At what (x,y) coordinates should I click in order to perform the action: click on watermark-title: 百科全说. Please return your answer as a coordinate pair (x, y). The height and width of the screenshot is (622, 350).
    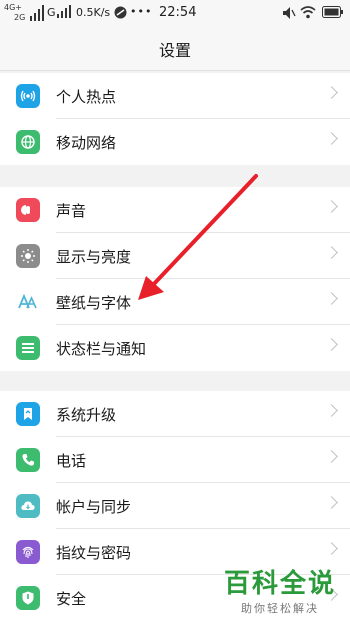
    Looking at the image, I should click on (279, 584).